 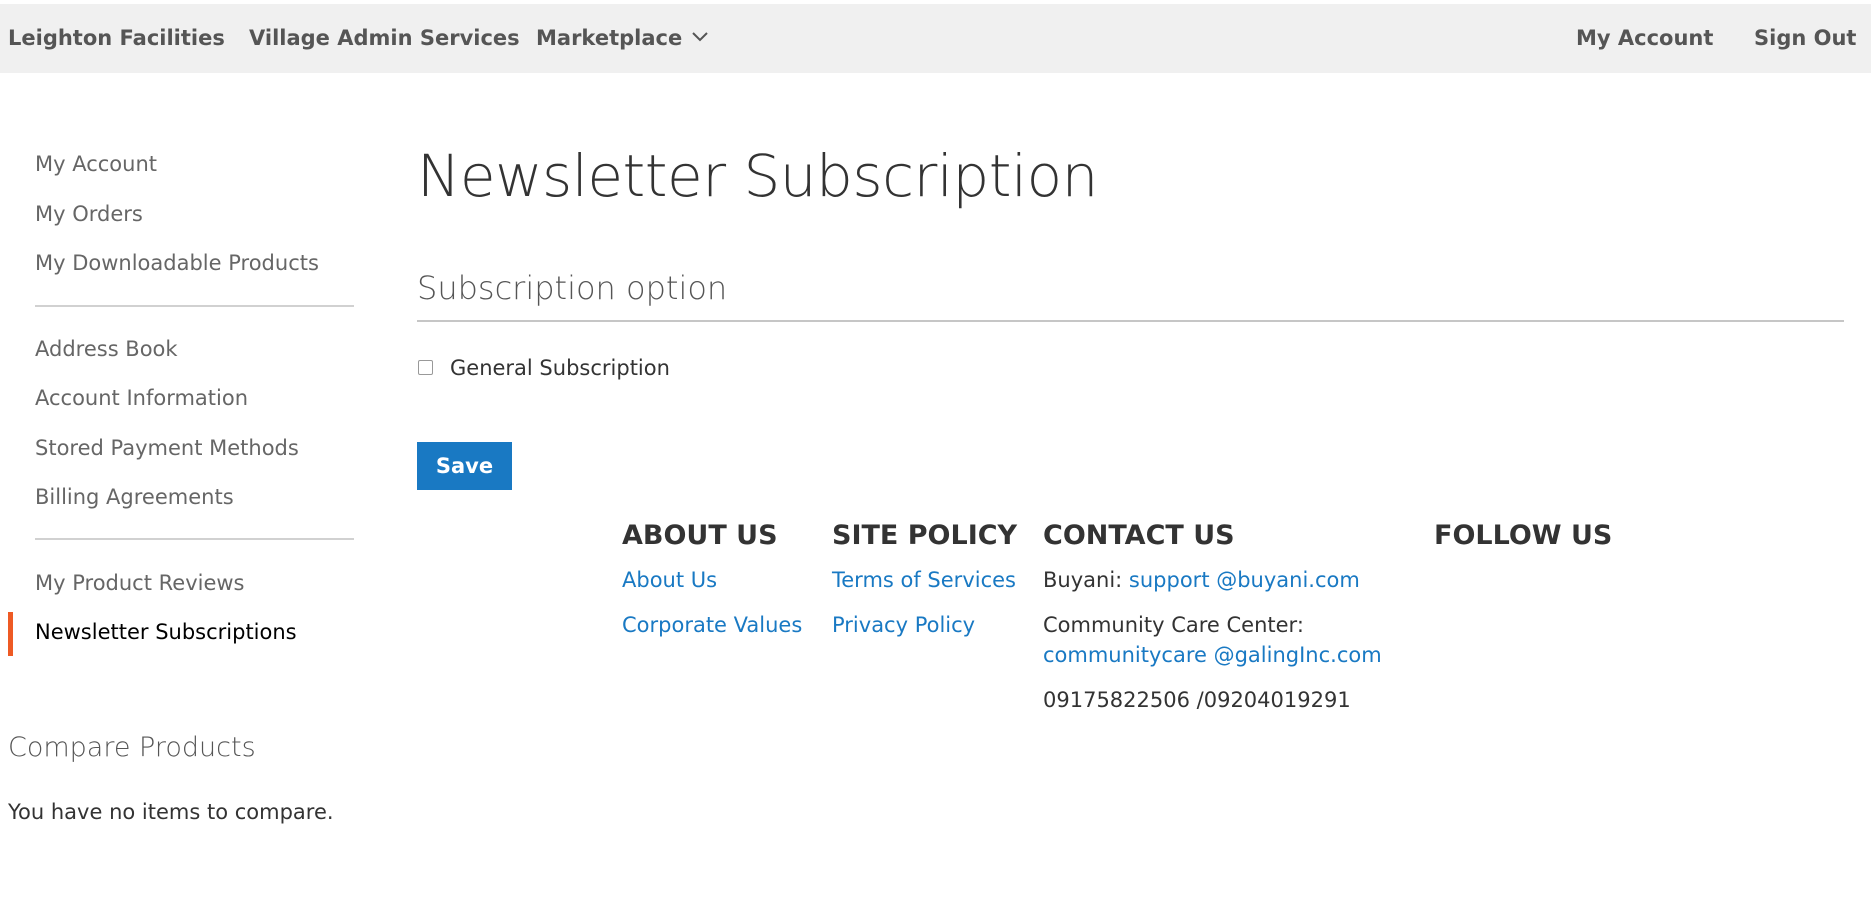 I want to click on footer-heading-about-us: ABOUT US, so click(x=700, y=535).